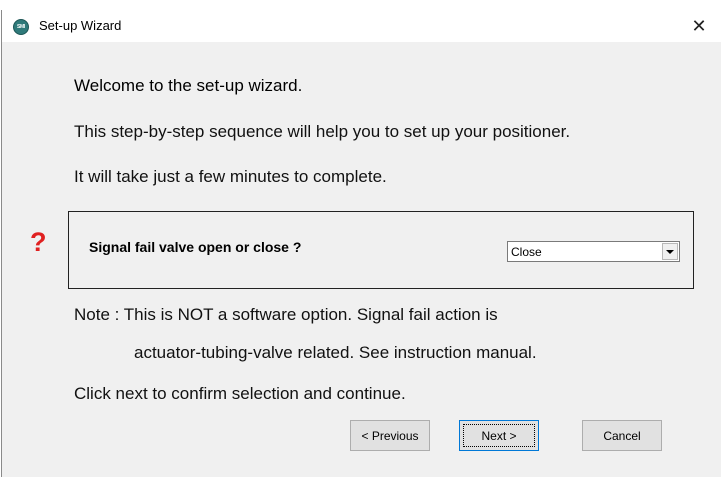 This screenshot has width=722, height=477. I want to click on close-icon: ✕, so click(698, 26).